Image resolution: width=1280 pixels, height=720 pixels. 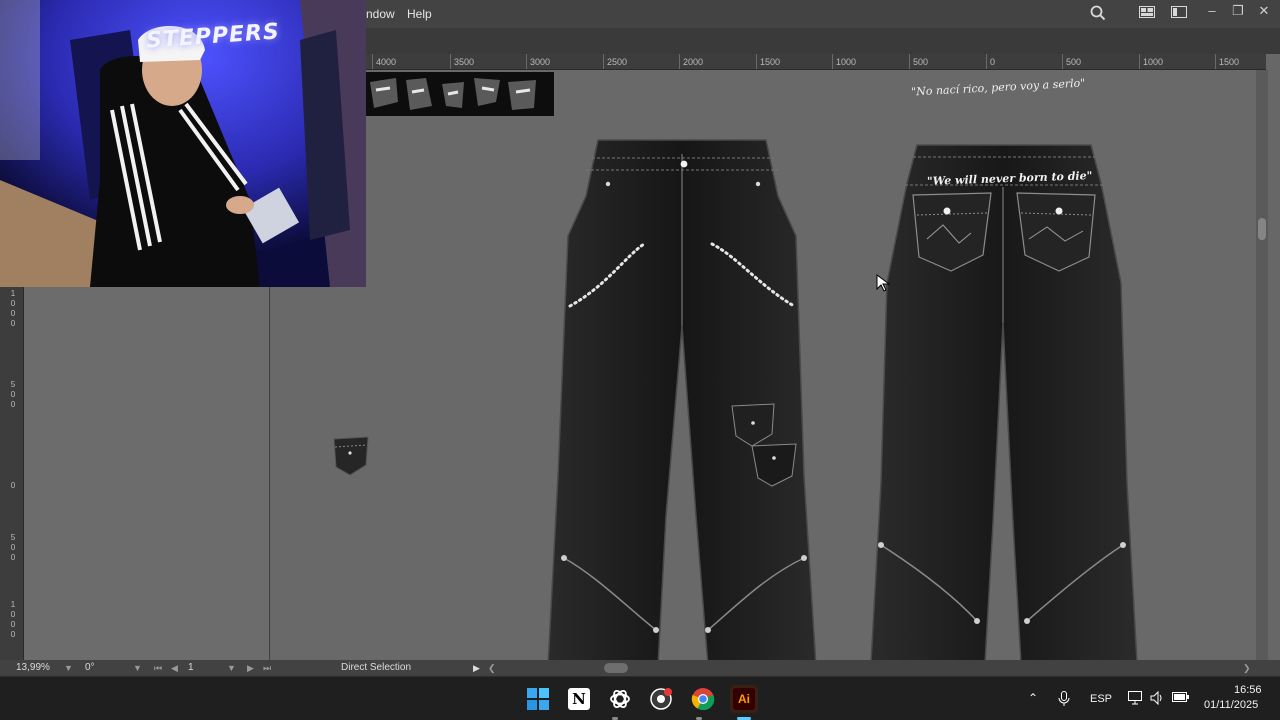 I want to click on rotation-dropdown-chevron-icon: ▼, so click(x=137, y=668).